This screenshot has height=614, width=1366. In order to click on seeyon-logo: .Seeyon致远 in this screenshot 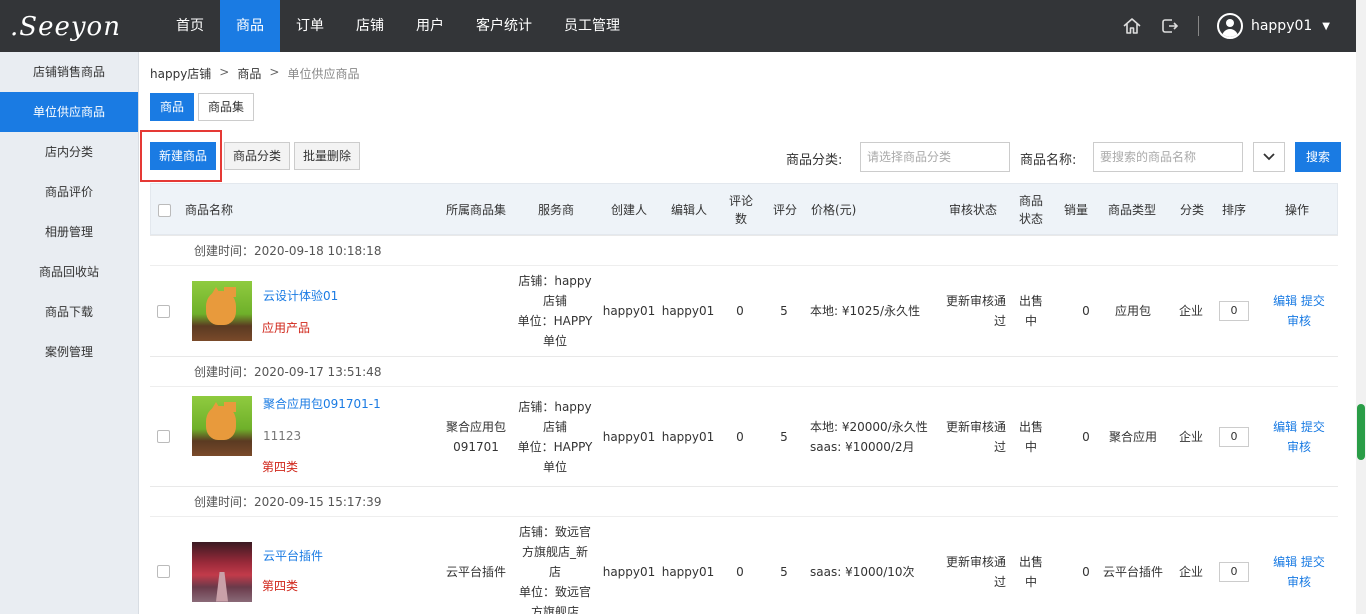, I will do `click(66, 36)`.